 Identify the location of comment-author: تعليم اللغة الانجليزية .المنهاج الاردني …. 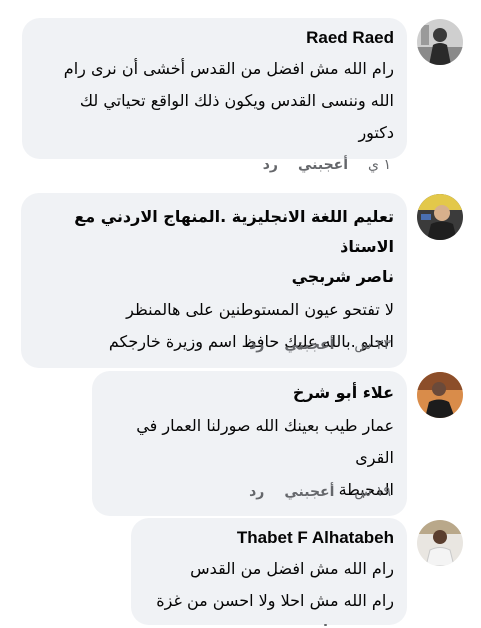
(214, 247).